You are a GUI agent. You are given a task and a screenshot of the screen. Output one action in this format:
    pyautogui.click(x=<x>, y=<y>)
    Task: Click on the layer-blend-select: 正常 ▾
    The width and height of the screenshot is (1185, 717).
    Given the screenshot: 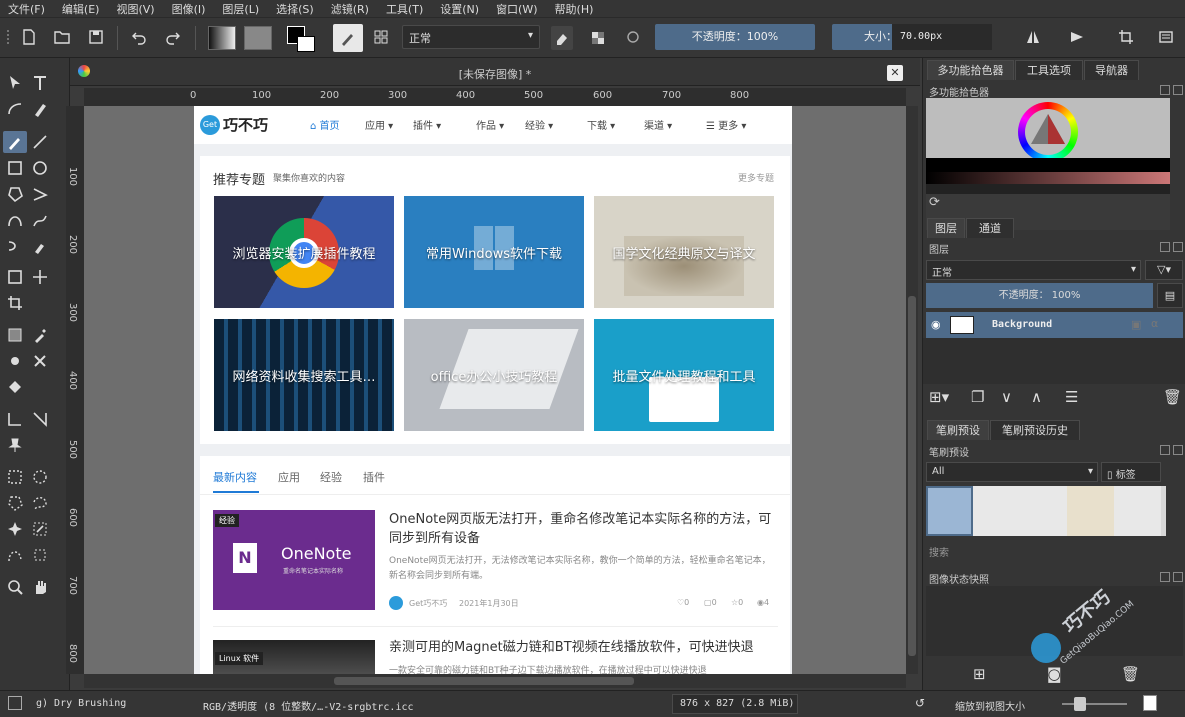 What is the action you would take?
    pyautogui.click(x=1033, y=270)
    